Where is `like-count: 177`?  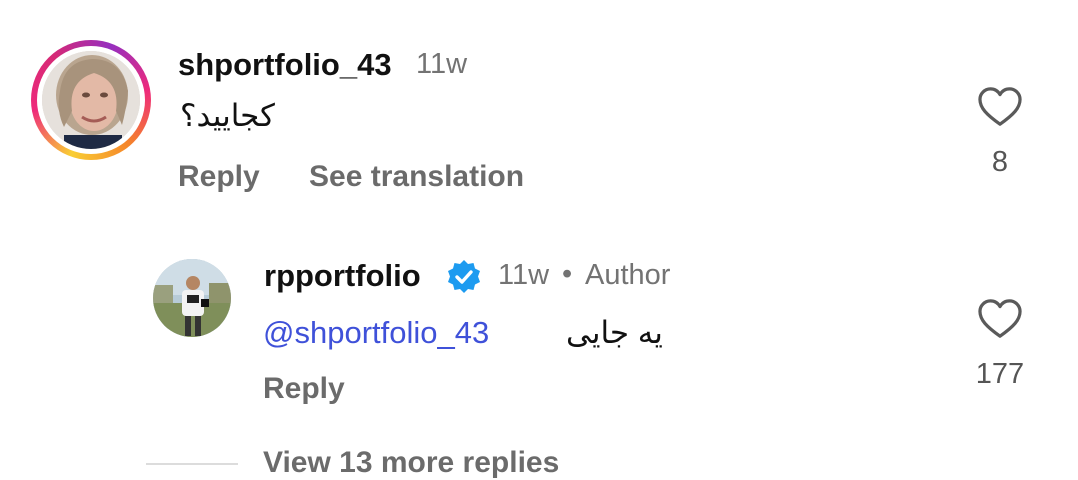
like-count: 177 is located at coordinates (1000, 374).